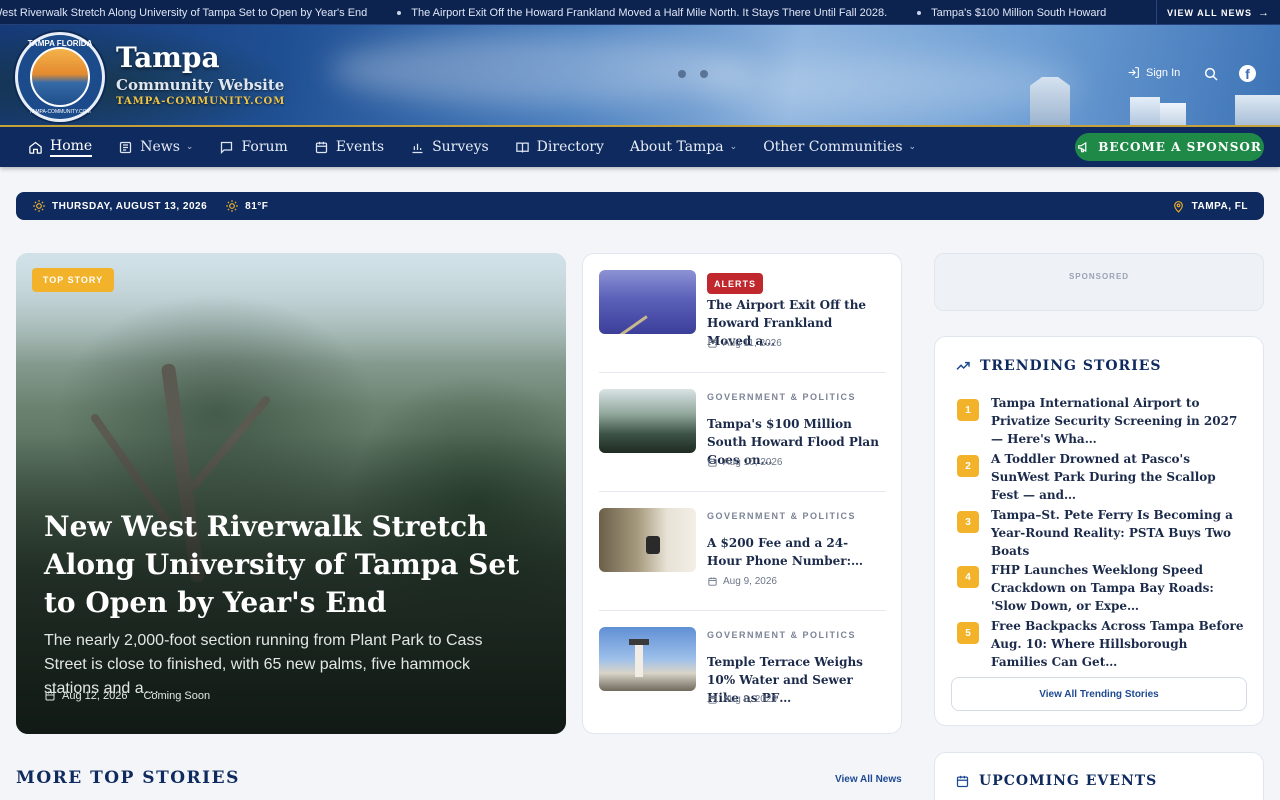  Describe the element at coordinates (1211, 74) in the screenshot. I see `search-button` at that location.